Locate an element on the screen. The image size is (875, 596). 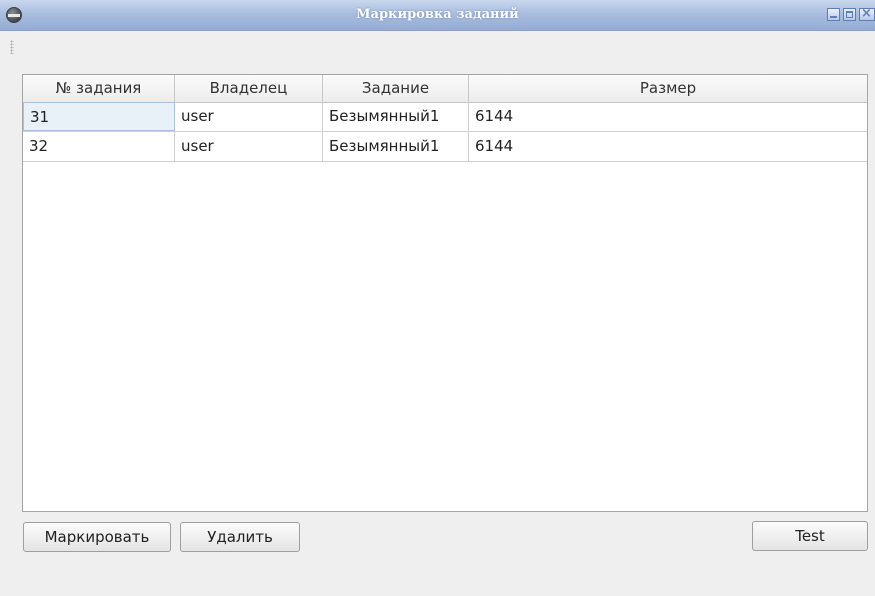
window-title: Маркировка заданий is located at coordinates (437, 14).